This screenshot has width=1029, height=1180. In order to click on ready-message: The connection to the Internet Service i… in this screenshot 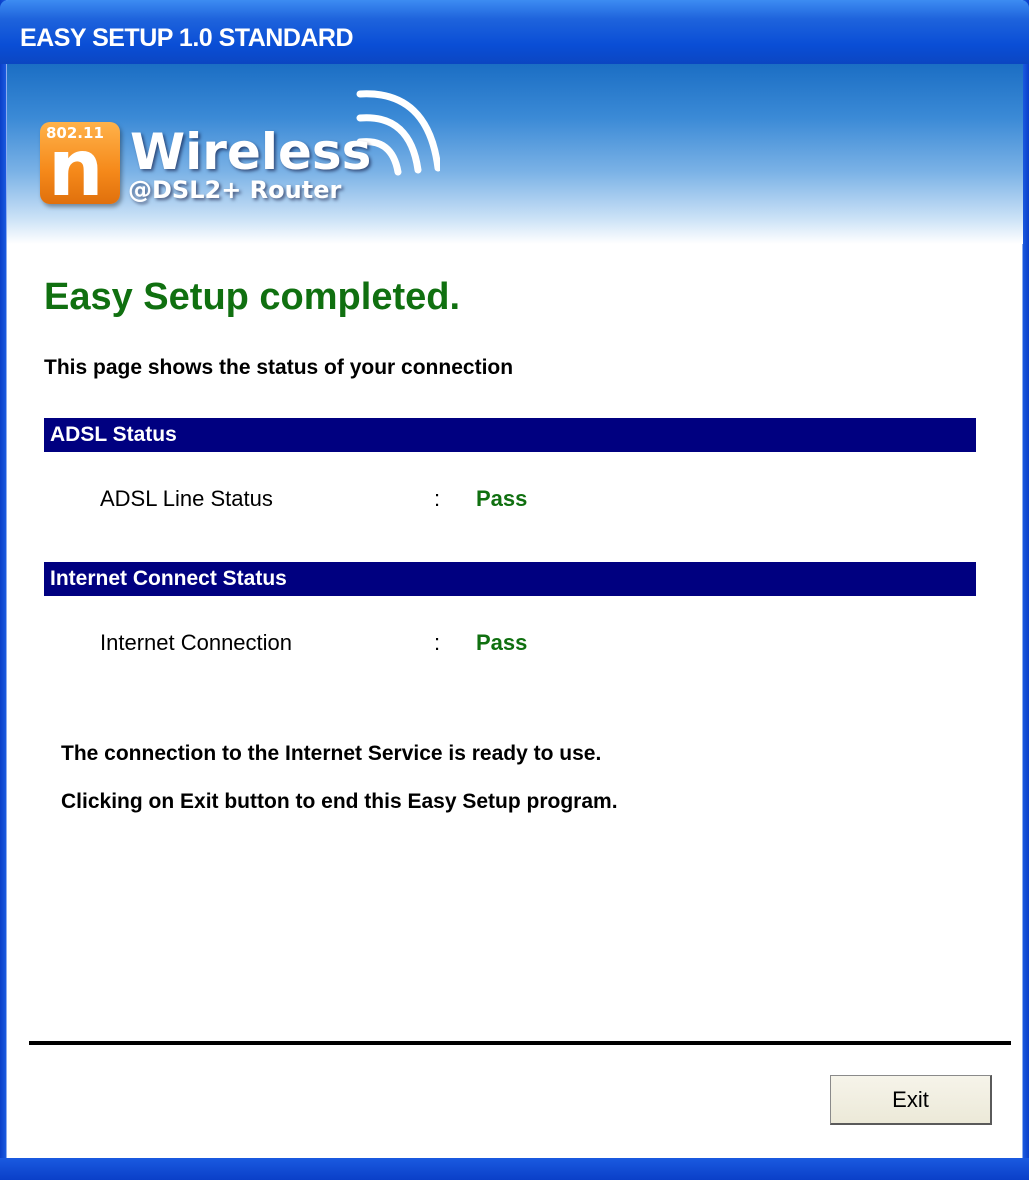, I will do `click(331, 753)`.